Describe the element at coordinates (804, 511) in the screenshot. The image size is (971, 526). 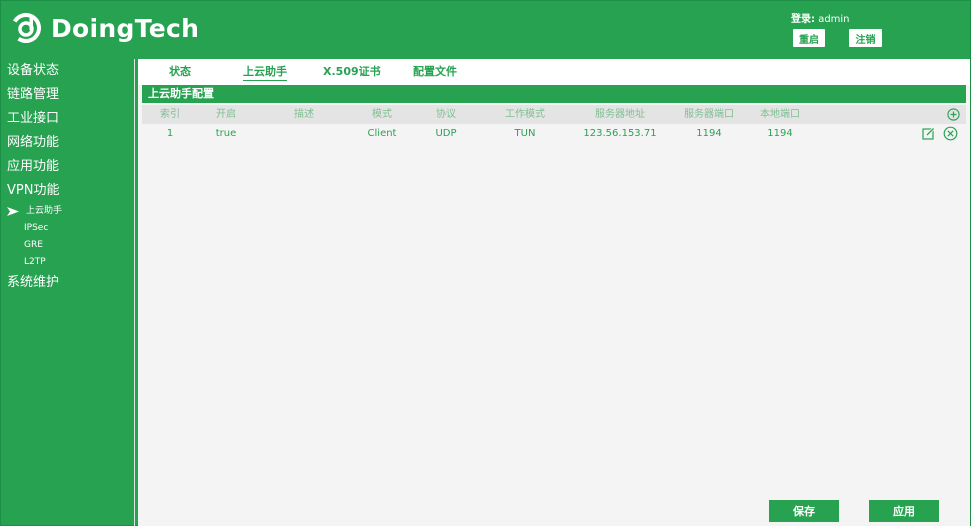
I see `save-button: 保存` at that location.